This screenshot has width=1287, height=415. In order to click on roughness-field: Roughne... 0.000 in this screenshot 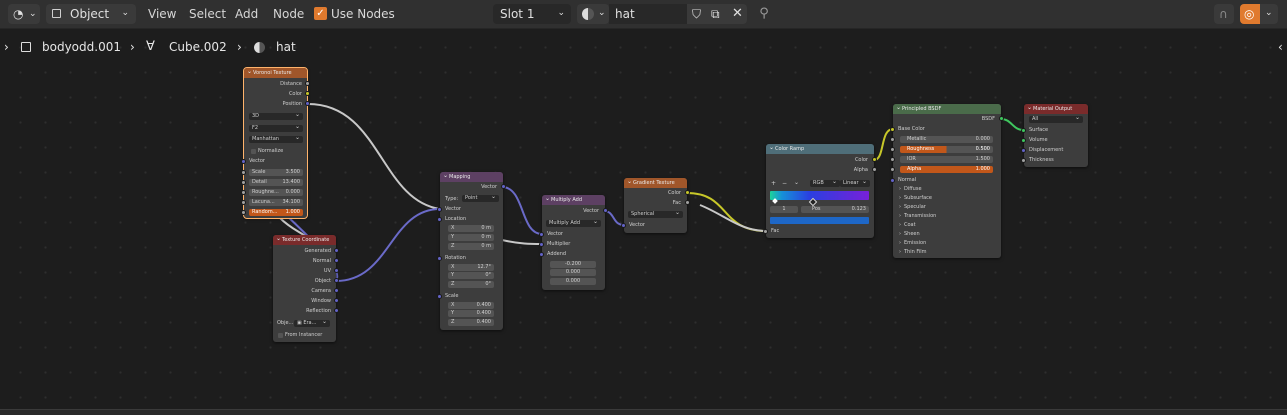, I will do `click(276, 192)`.